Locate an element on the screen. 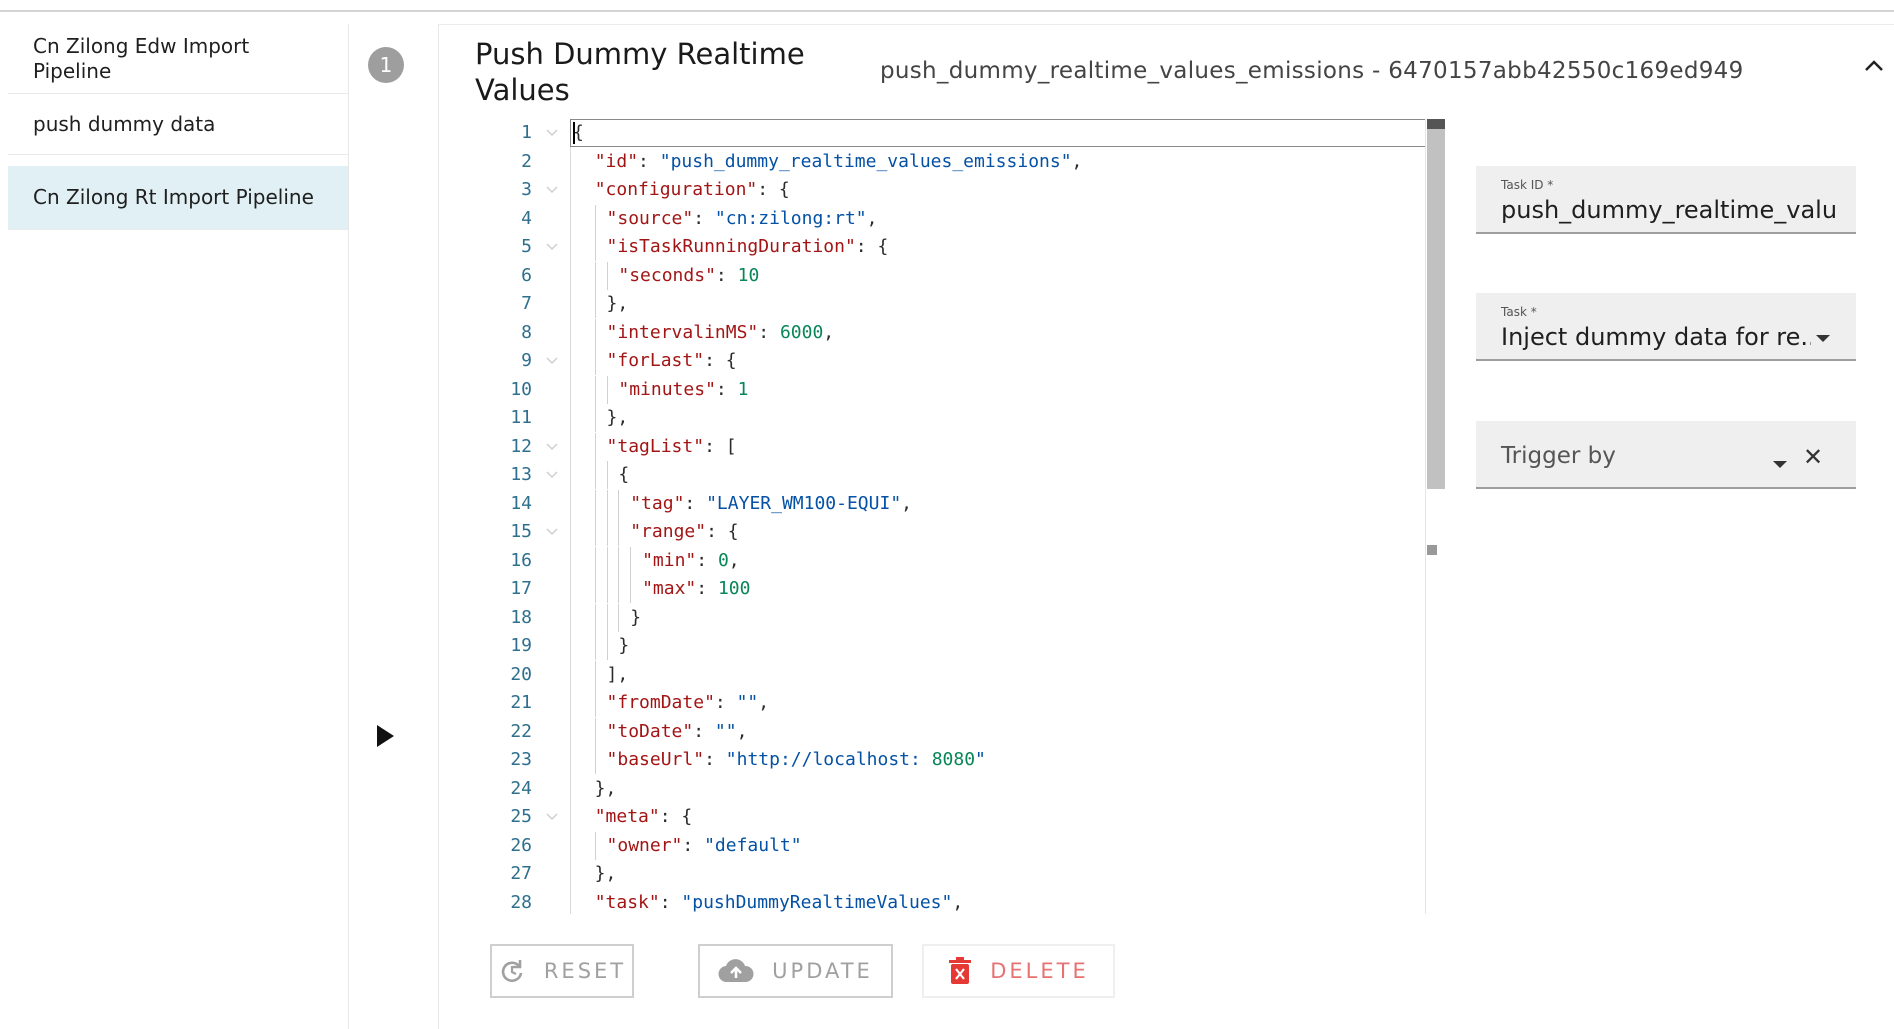 Image resolution: width=1894 pixels, height=1029 pixels. line-number: 18 is located at coordinates (521, 617).